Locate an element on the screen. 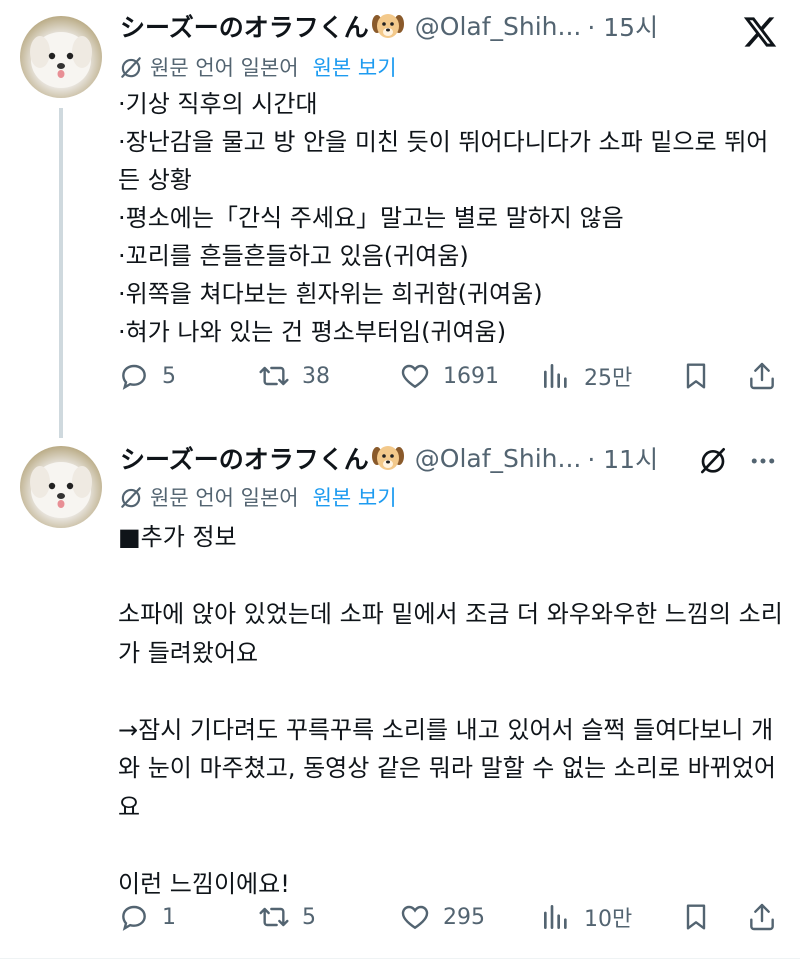 This screenshot has height=963, width=800. view-count: 10만 is located at coordinates (608, 919).